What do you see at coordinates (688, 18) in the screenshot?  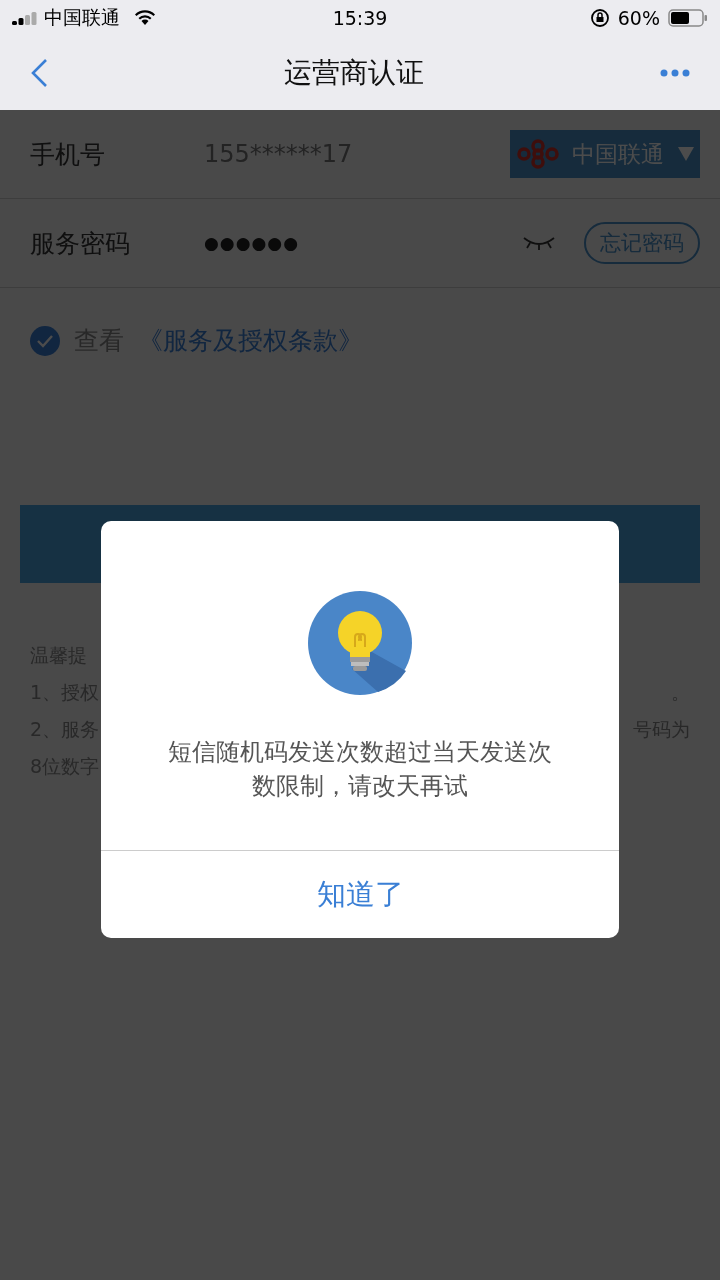 I see `battery-icon` at bounding box center [688, 18].